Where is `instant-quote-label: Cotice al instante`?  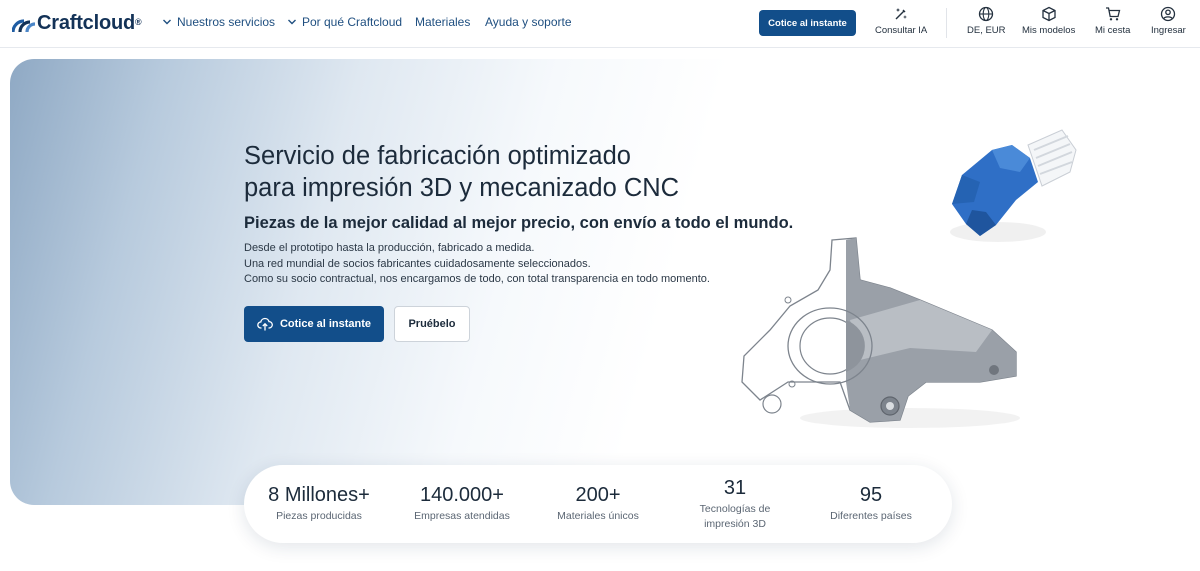
instant-quote-label: Cotice al instante is located at coordinates (325, 324).